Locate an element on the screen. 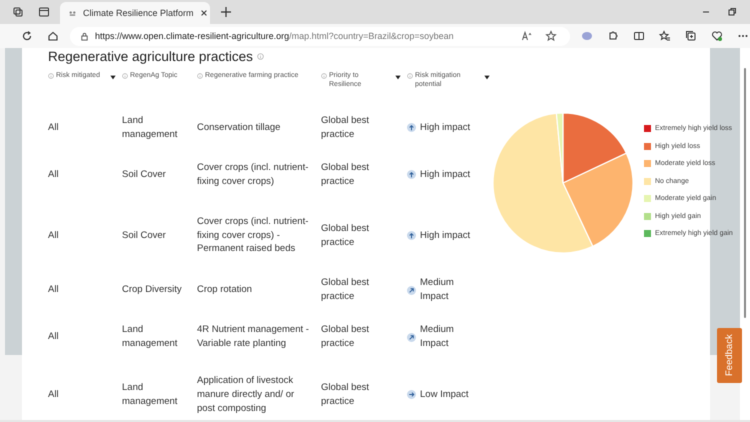  address-bar: https://www.open.climate-resilient-agriculture.org/map.html?country=Brazil&crop=soybean is located at coordinates (320, 36).